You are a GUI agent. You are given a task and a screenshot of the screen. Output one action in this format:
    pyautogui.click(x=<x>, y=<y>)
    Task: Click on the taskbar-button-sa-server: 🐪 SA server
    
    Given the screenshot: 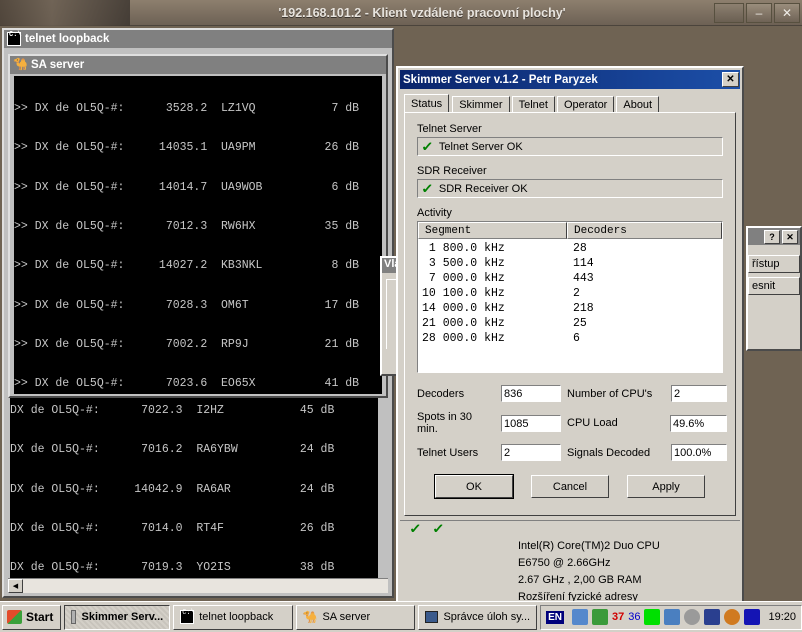 What is the action you would take?
    pyautogui.click(x=355, y=617)
    